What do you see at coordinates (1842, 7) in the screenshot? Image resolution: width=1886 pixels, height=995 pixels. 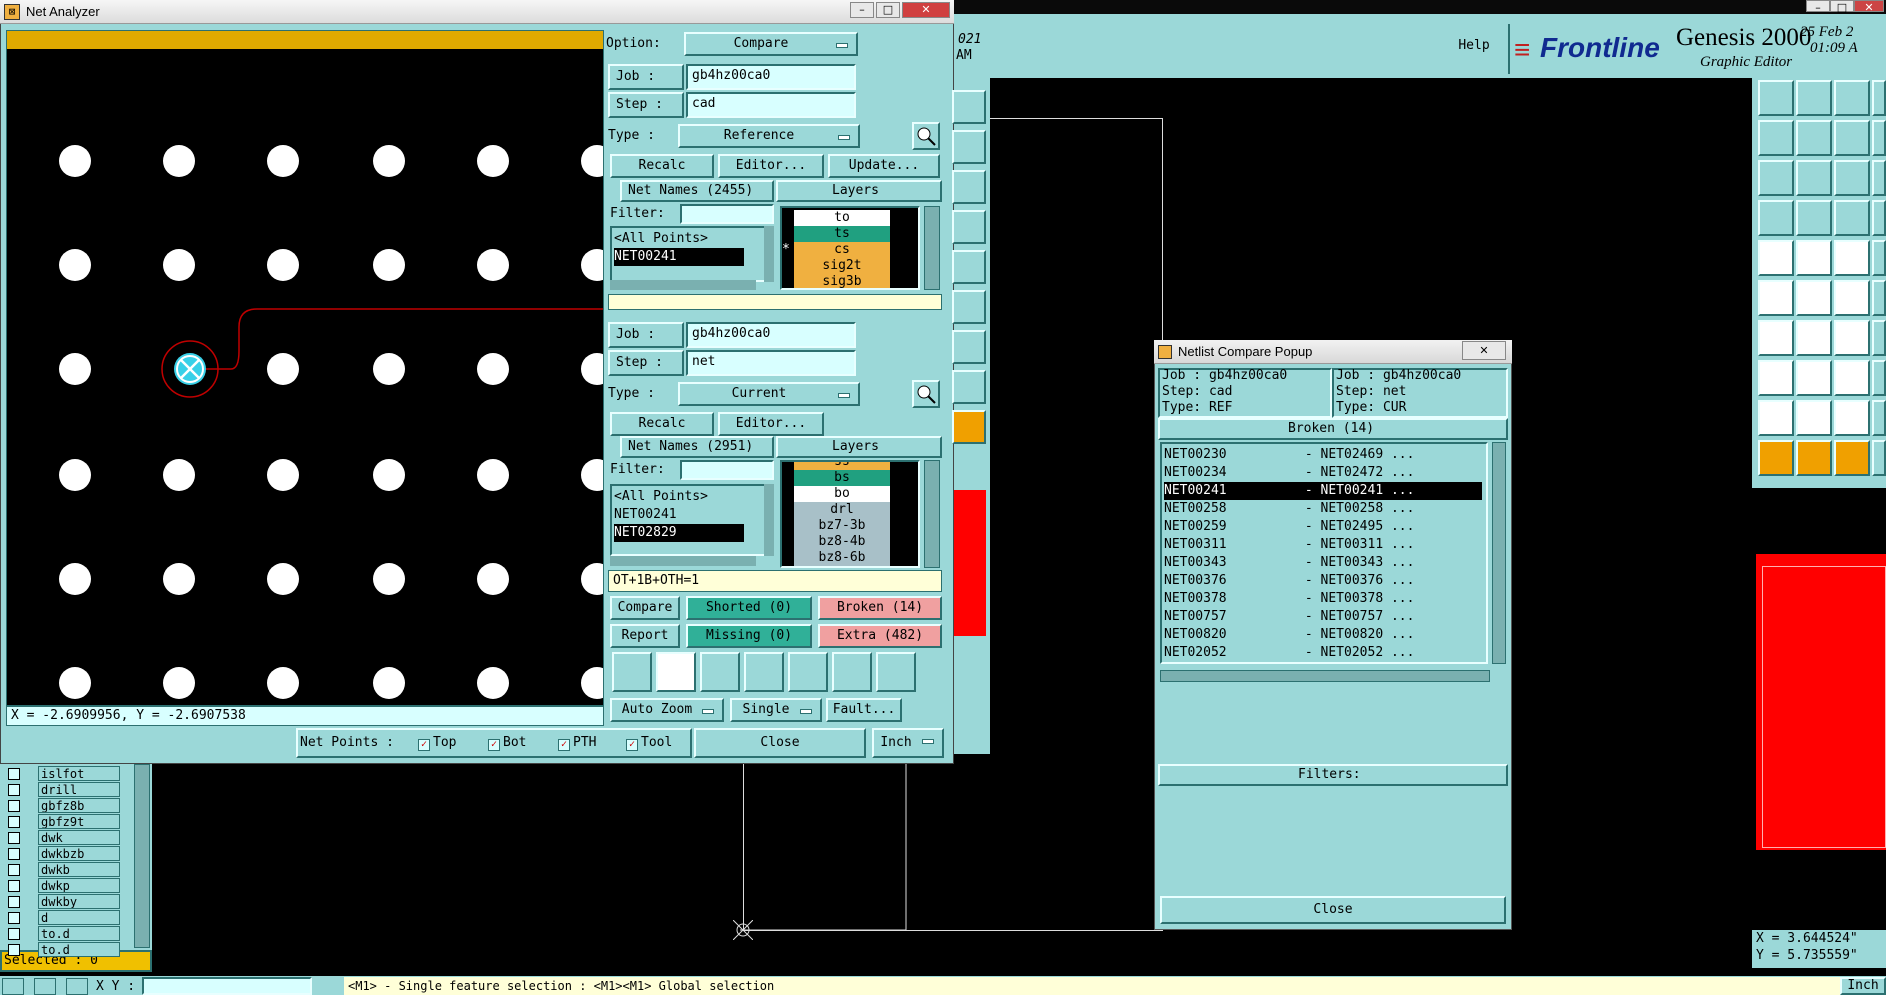 I see `editor-maximize-button: □` at bounding box center [1842, 7].